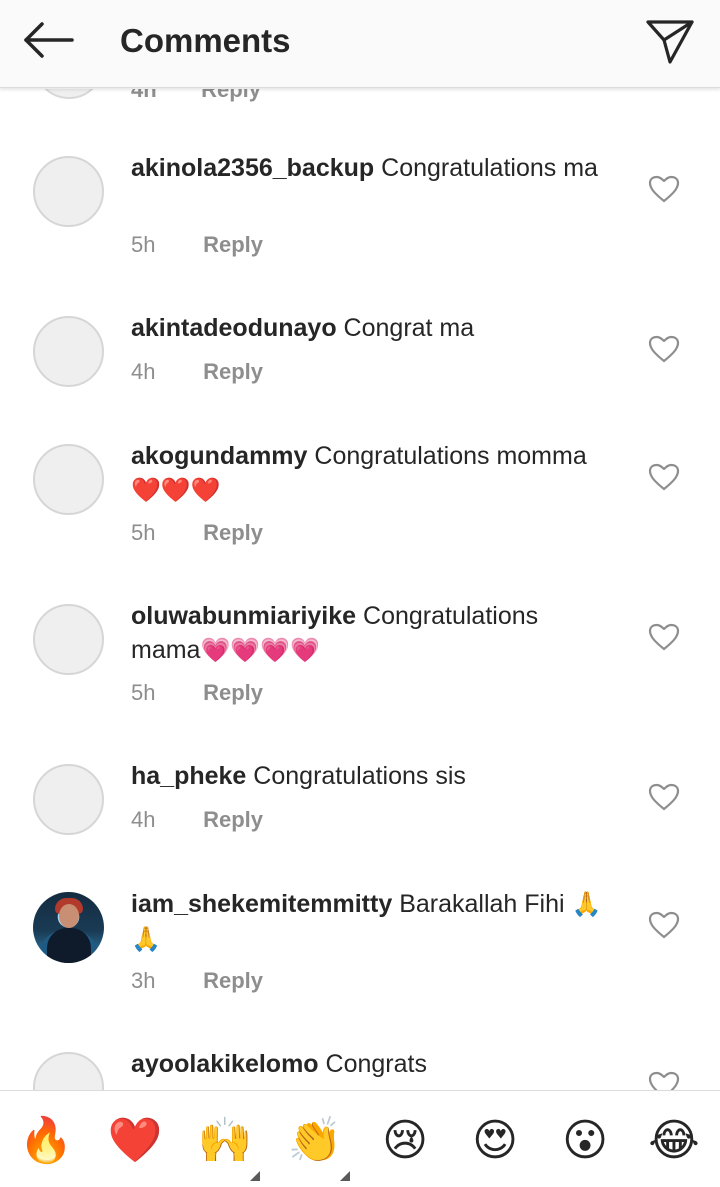 This screenshot has height=1187, width=720. I want to click on comment-time: 3h, so click(143, 980).